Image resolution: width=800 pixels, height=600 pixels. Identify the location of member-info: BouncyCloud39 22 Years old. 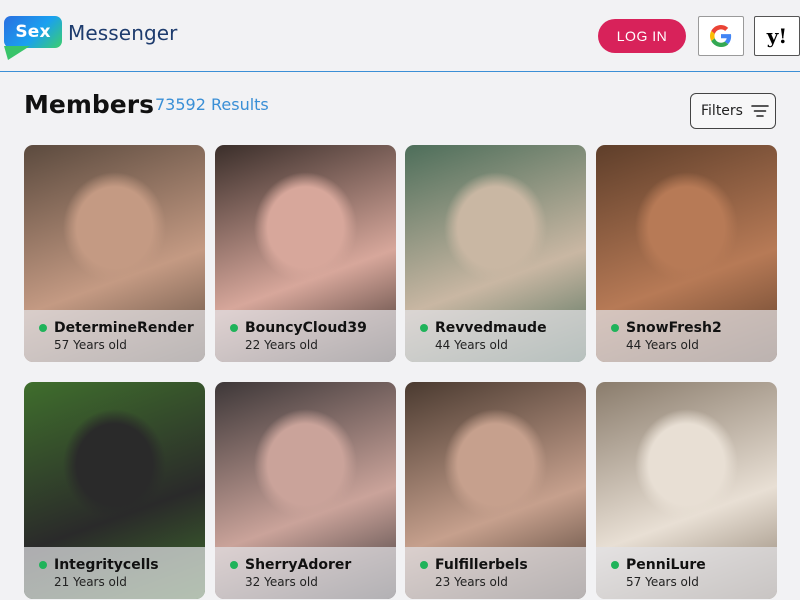
(305, 336).